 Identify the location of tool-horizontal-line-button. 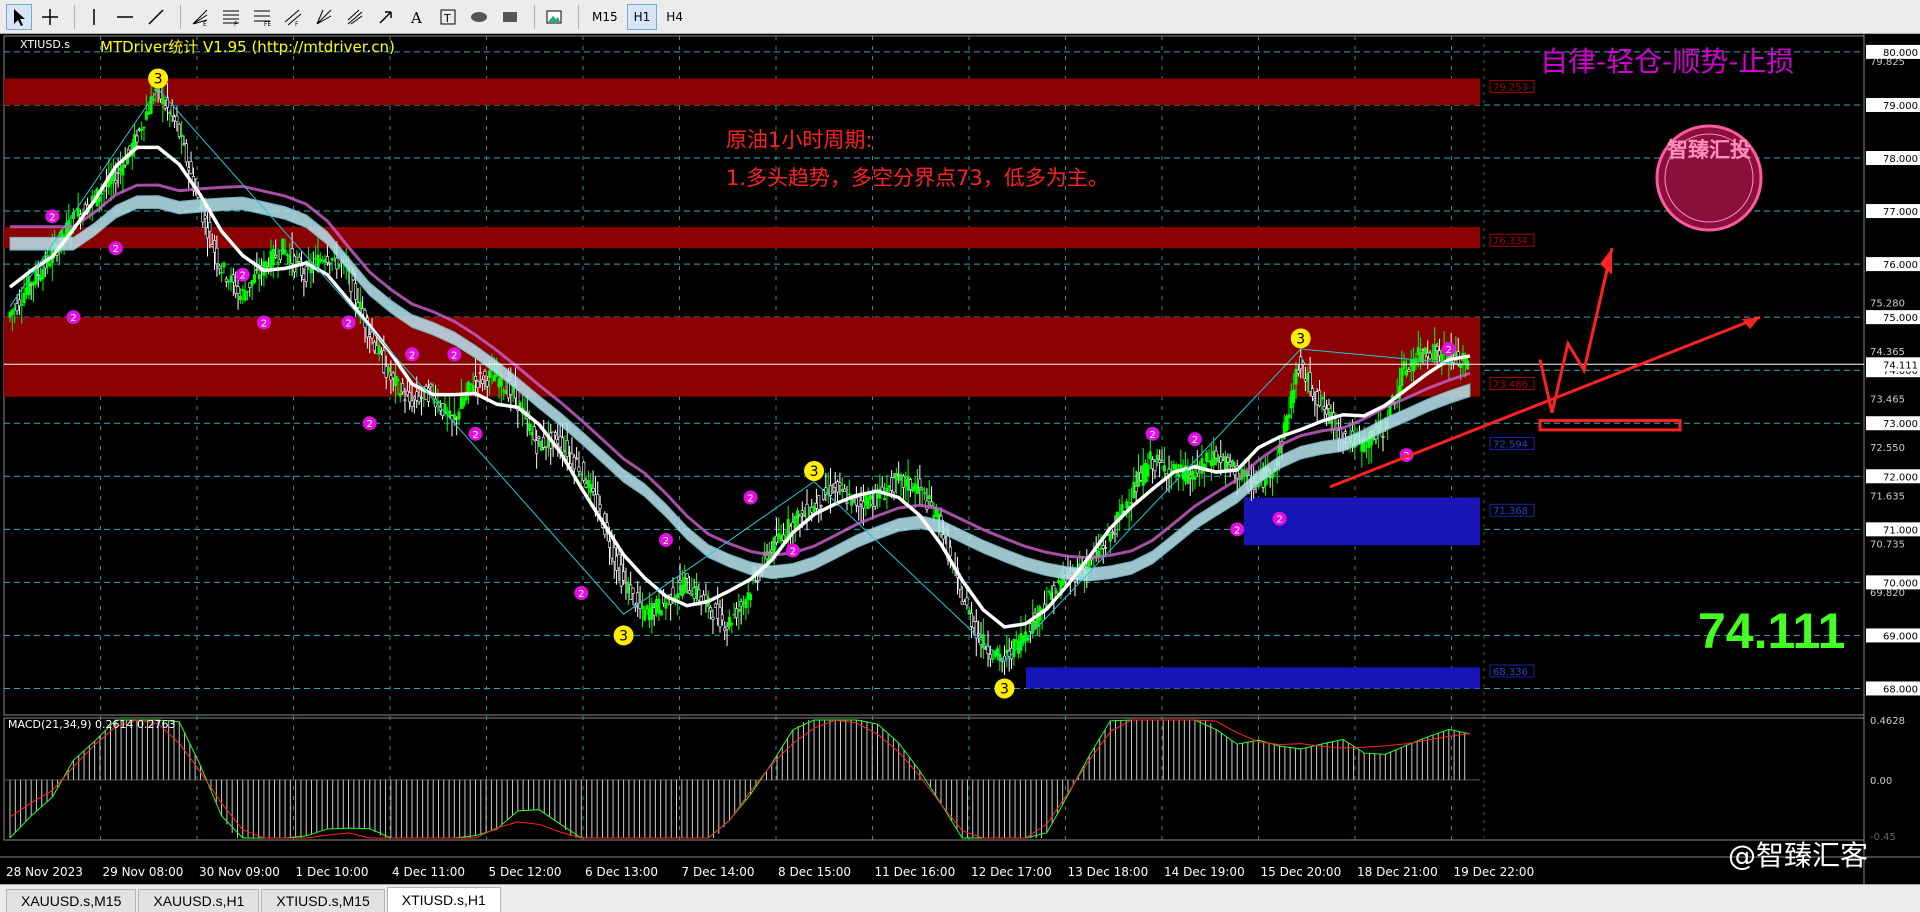
(125, 17).